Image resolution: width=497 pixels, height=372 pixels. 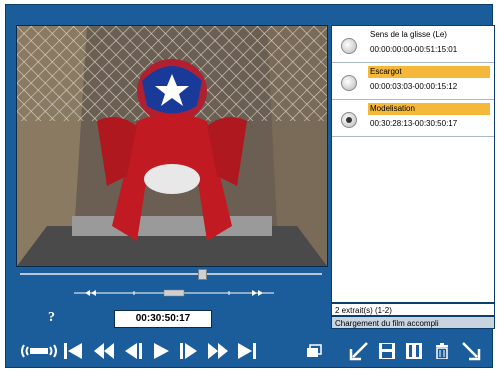 I want to click on timecode-display: 00:30:50:17, so click(x=163, y=319).